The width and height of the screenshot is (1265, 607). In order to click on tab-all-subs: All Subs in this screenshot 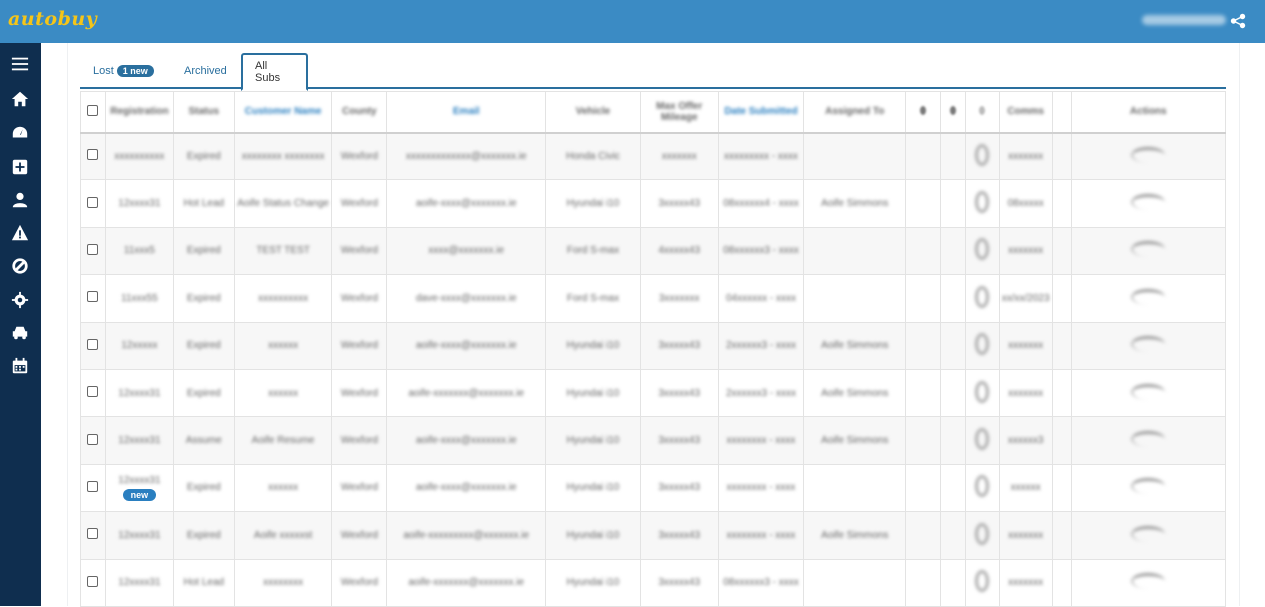, I will do `click(274, 72)`.